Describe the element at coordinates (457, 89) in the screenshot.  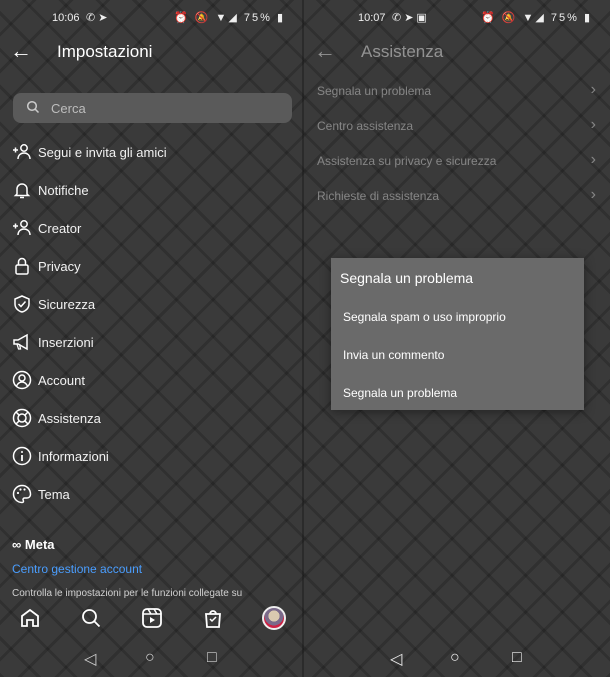
I see `help-item-report-problem: Segnala un problema ›` at that location.